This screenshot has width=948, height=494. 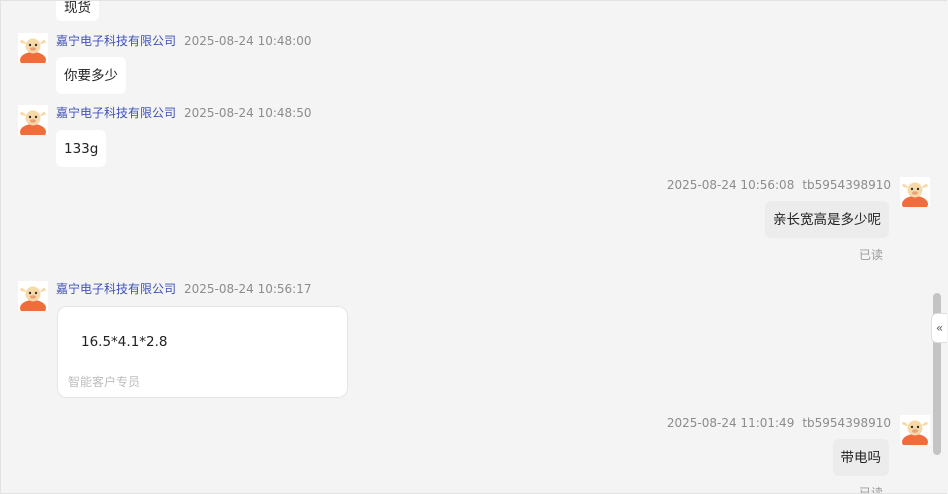 I want to click on message-meta: 嘉宁电子科技有限公司 2025-08-24 10:48:00, so click(x=183, y=41).